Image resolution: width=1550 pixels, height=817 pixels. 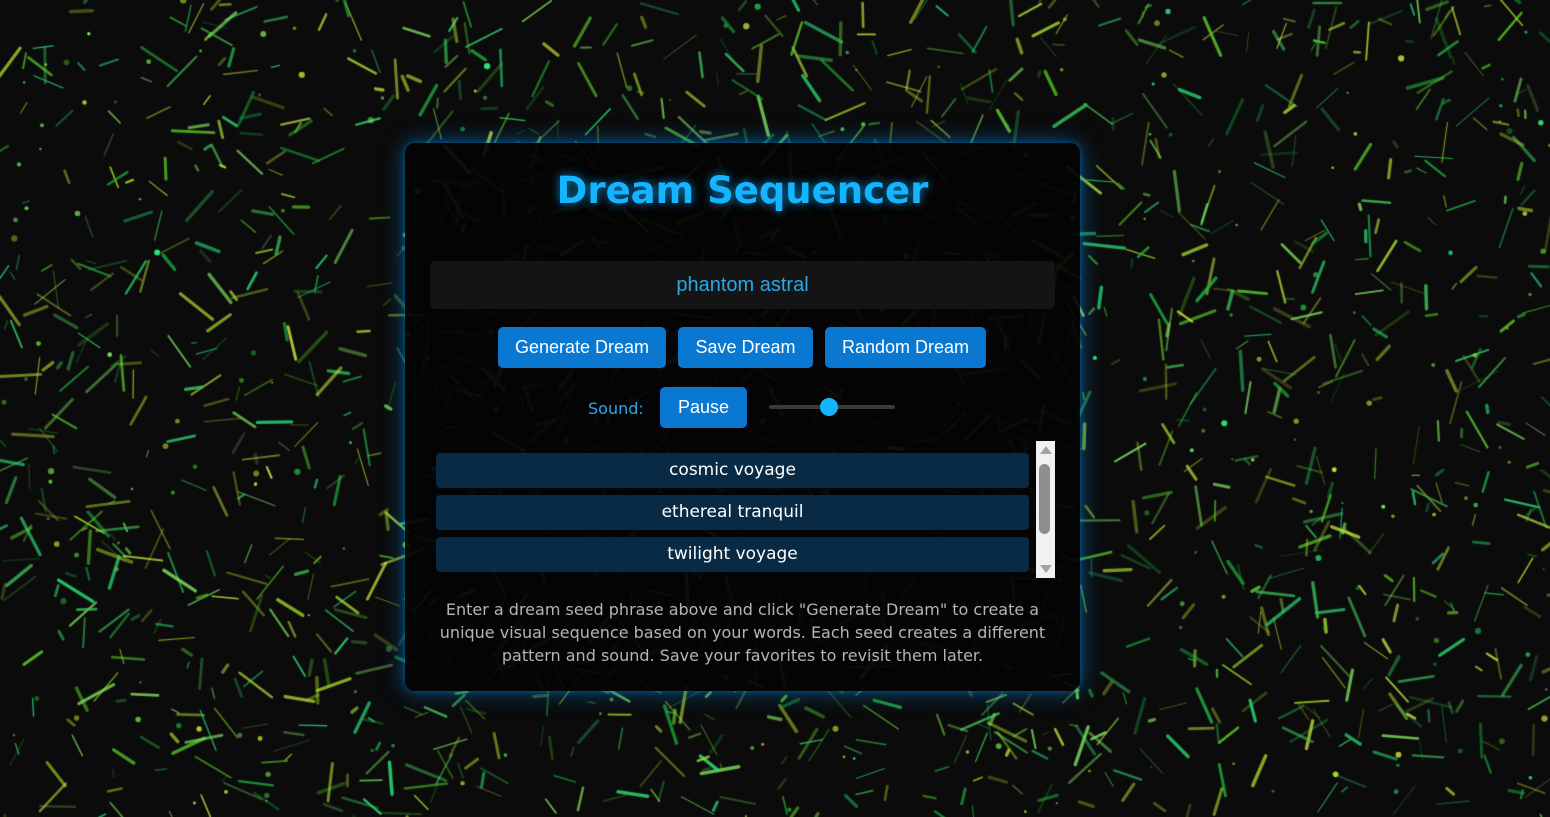 What do you see at coordinates (1044, 499) in the screenshot?
I see `scrollbar-thumb` at bounding box center [1044, 499].